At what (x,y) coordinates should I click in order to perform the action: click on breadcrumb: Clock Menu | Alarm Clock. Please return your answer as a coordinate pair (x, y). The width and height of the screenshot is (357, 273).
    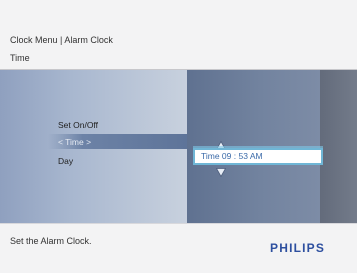
    Looking at the image, I should click on (61, 40).